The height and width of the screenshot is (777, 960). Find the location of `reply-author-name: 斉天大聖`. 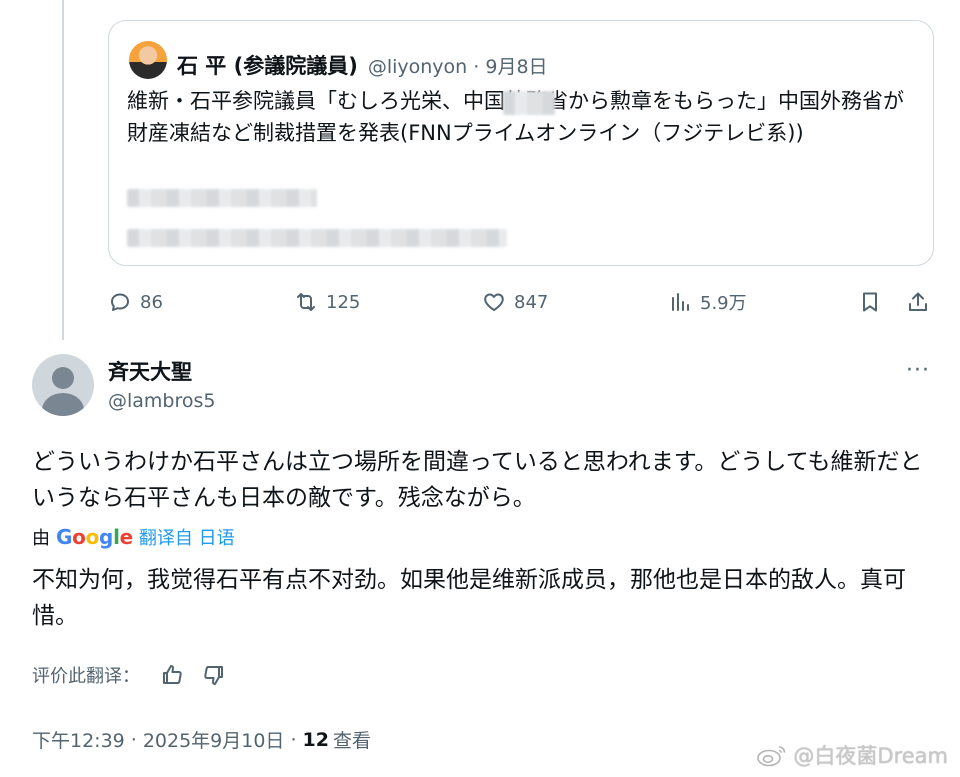

reply-author-name: 斉天大聖 is located at coordinates (150, 371).